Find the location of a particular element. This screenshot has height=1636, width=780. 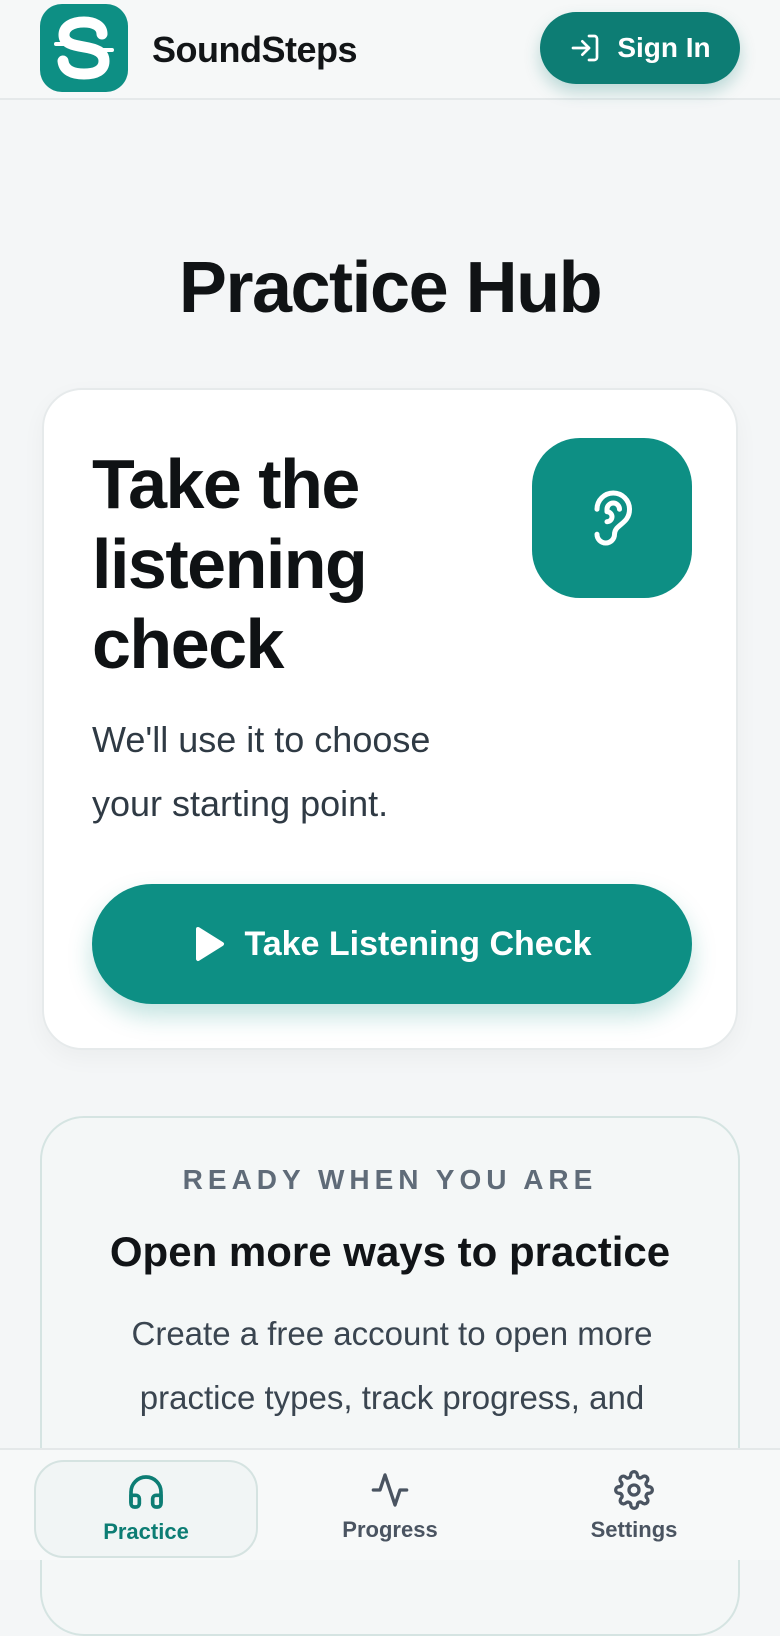

tab-practice-label: Practice is located at coordinates (146, 1531).